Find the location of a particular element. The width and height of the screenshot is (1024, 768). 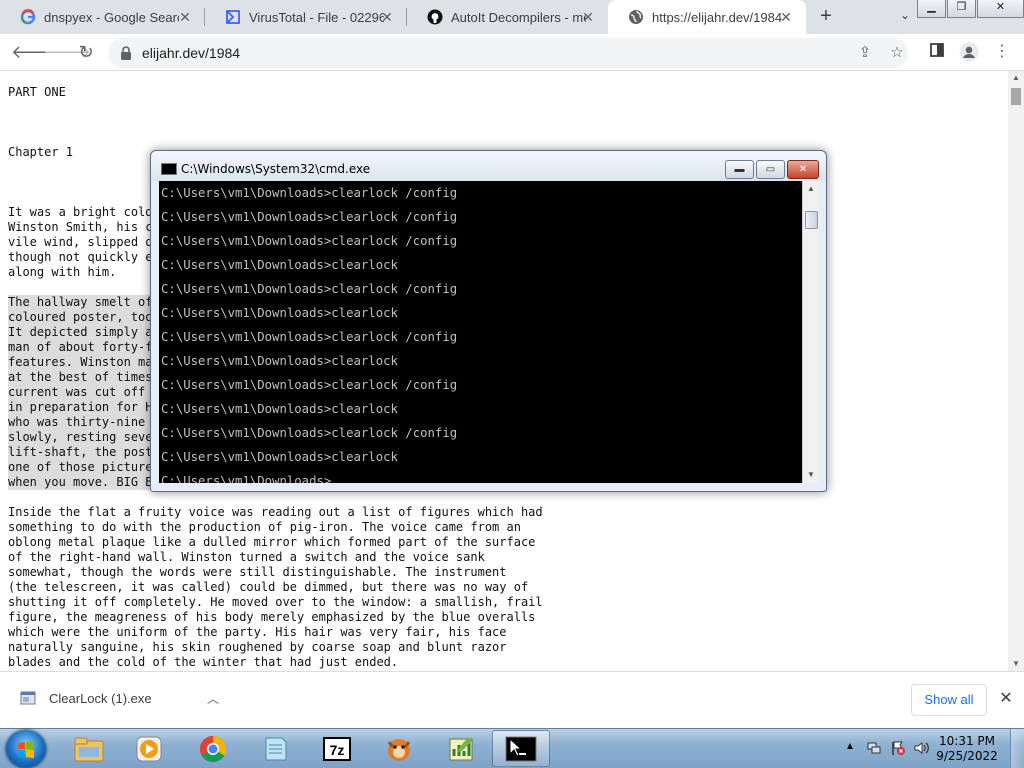

console-scroll-down-icon: ▼ is located at coordinates (811, 475).